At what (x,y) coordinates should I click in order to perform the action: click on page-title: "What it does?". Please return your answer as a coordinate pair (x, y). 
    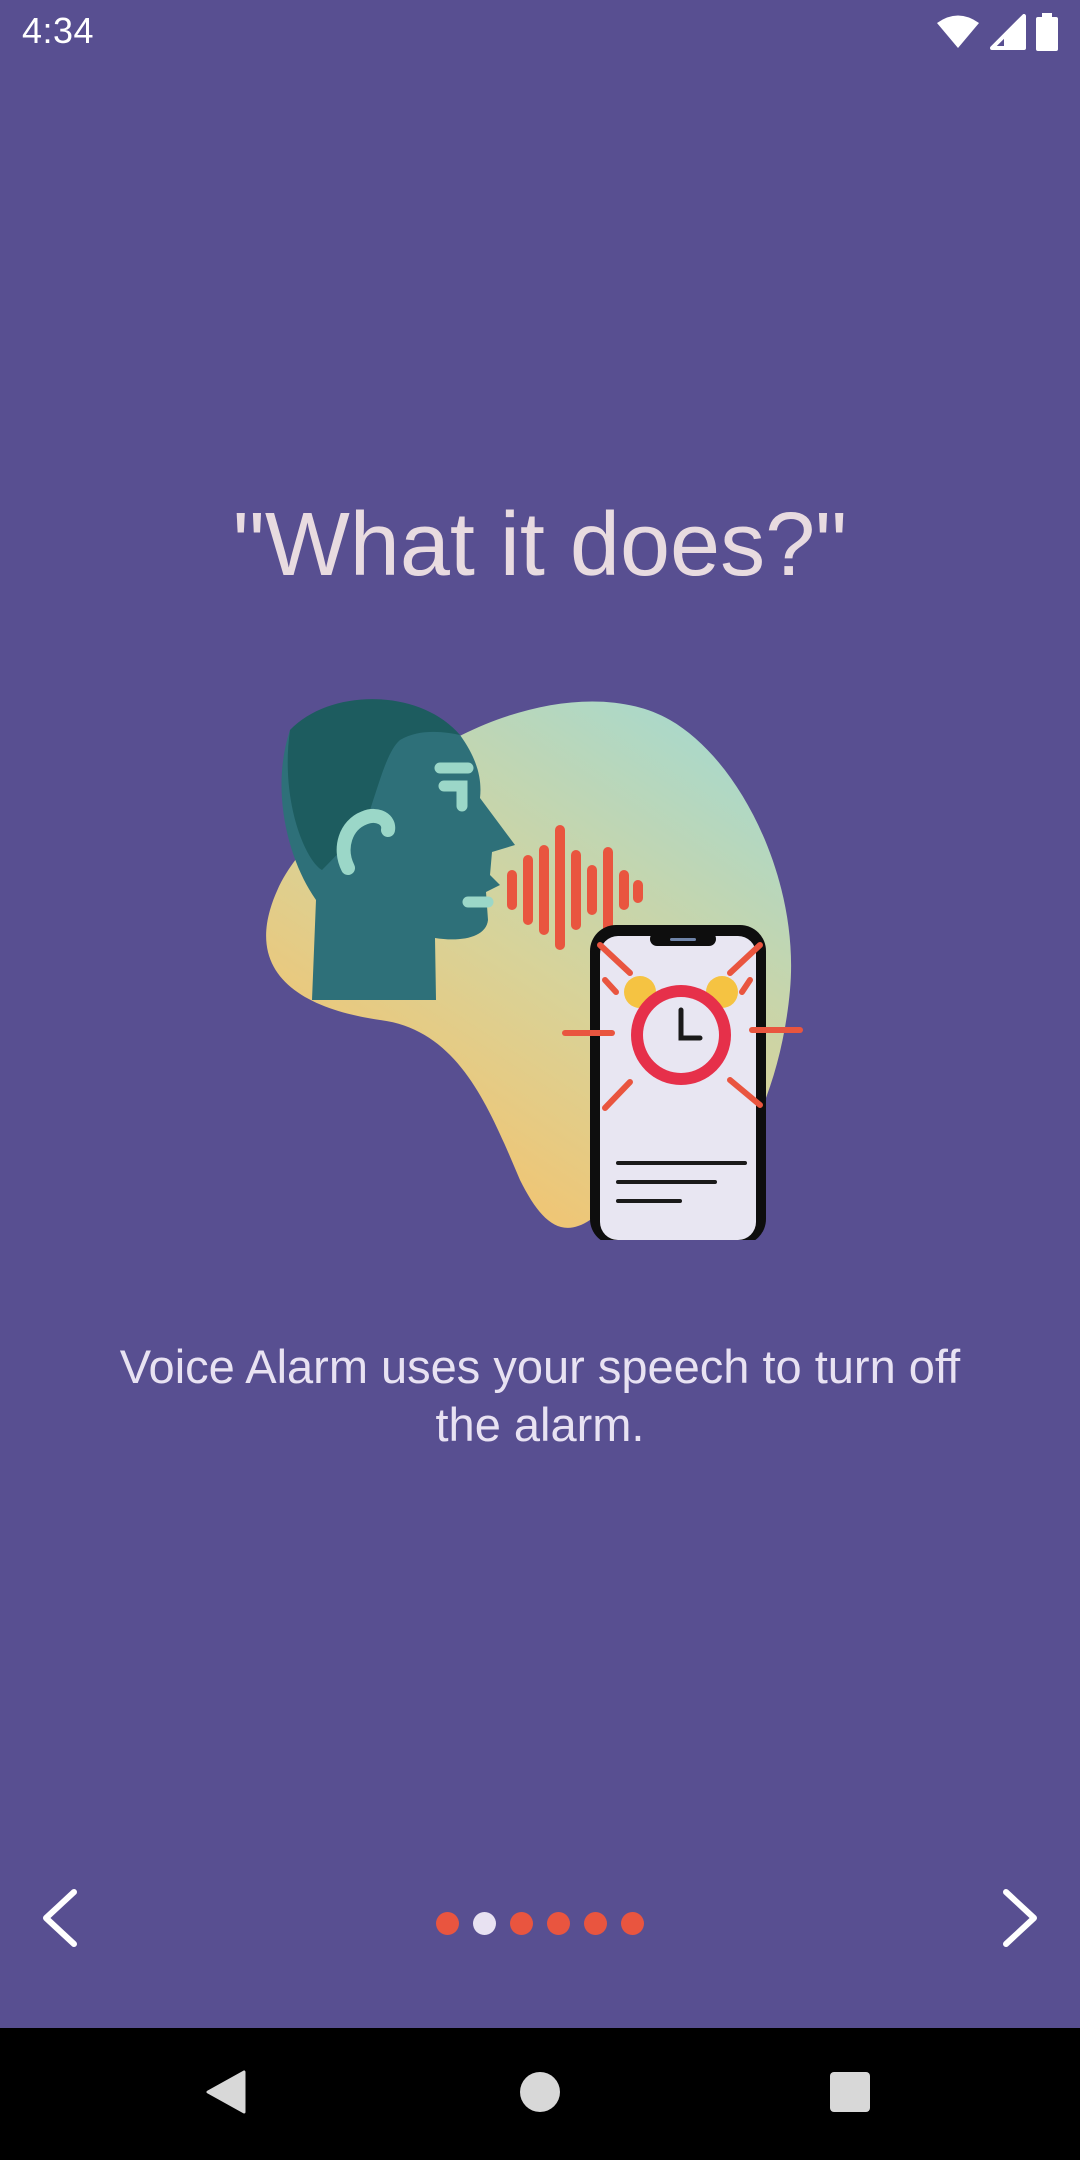
    Looking at the image, I should click on (540, 545).